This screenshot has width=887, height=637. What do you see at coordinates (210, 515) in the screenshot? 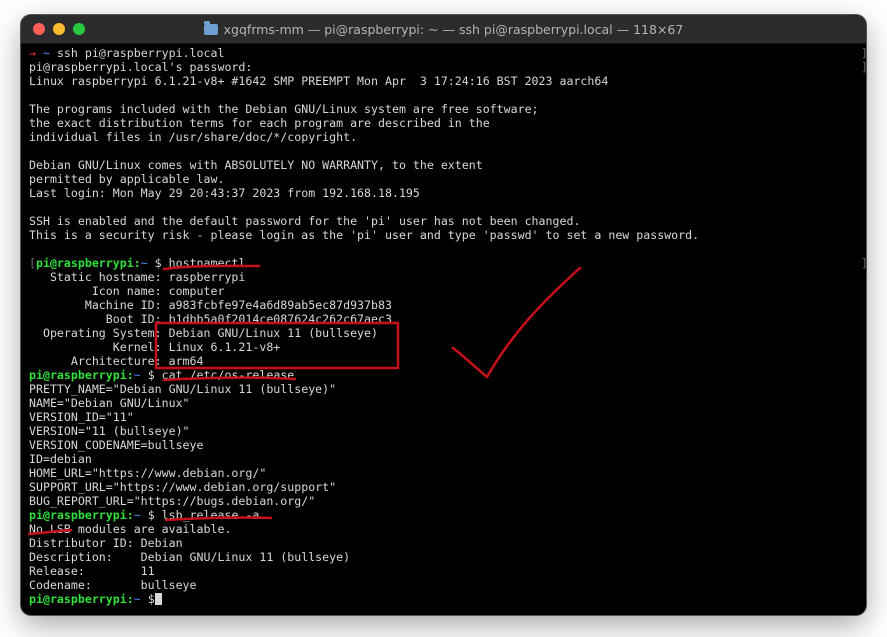
I see `command-text: lsb_release -a` at bounding box center [210, 515].